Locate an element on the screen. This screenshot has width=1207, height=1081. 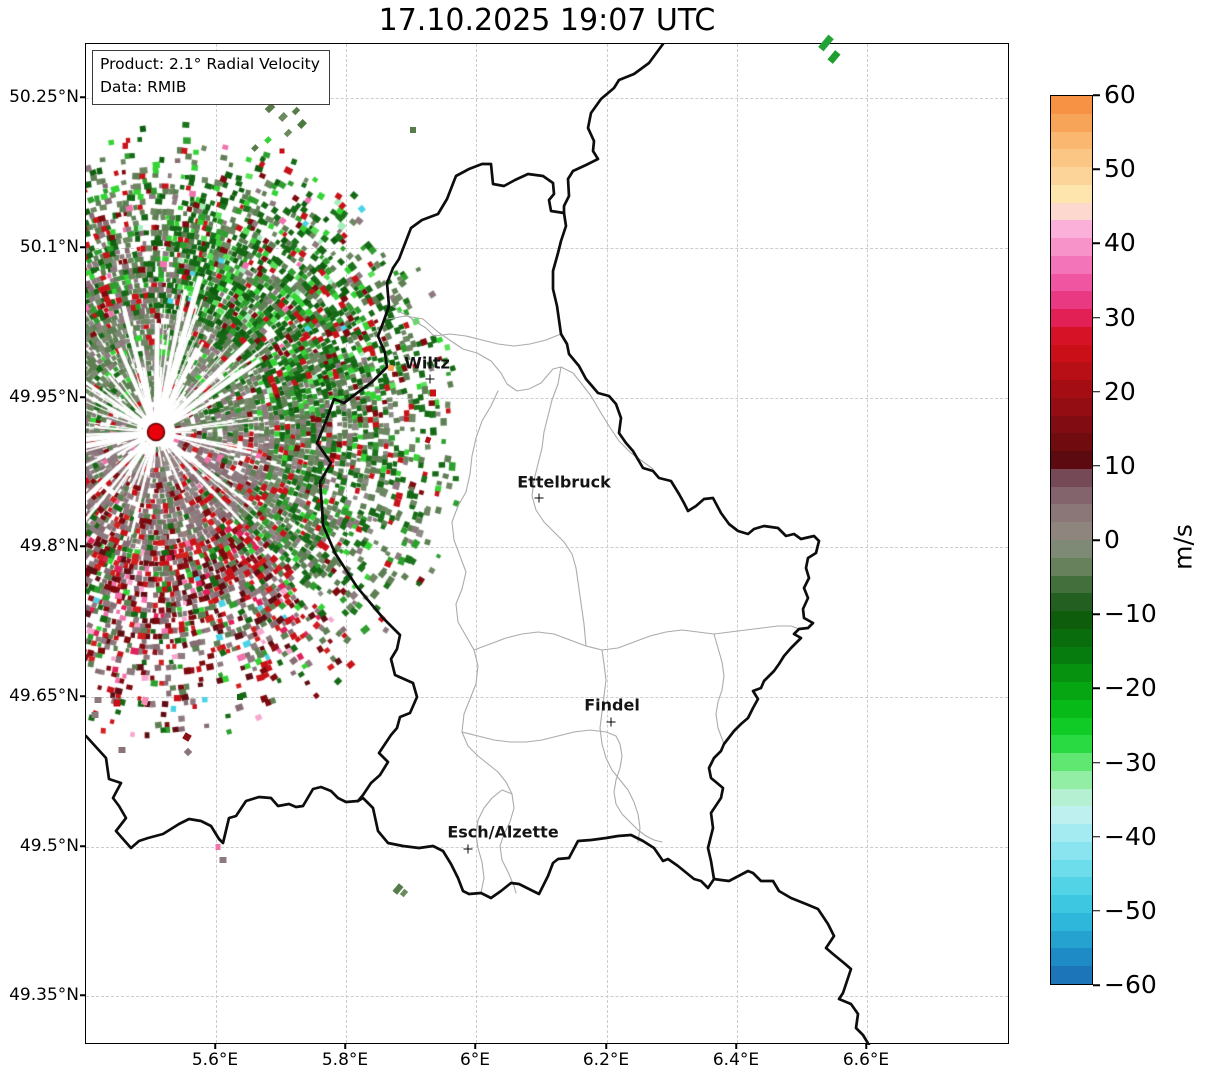
city-label-eschalzette: Esch/Alzette is located at coordinates (503, 832).